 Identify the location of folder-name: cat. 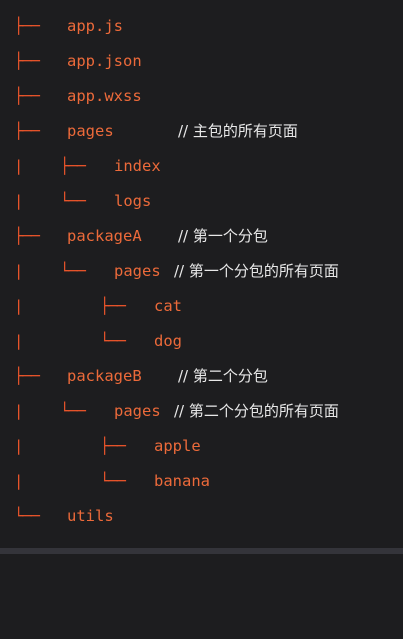
(168, 306).